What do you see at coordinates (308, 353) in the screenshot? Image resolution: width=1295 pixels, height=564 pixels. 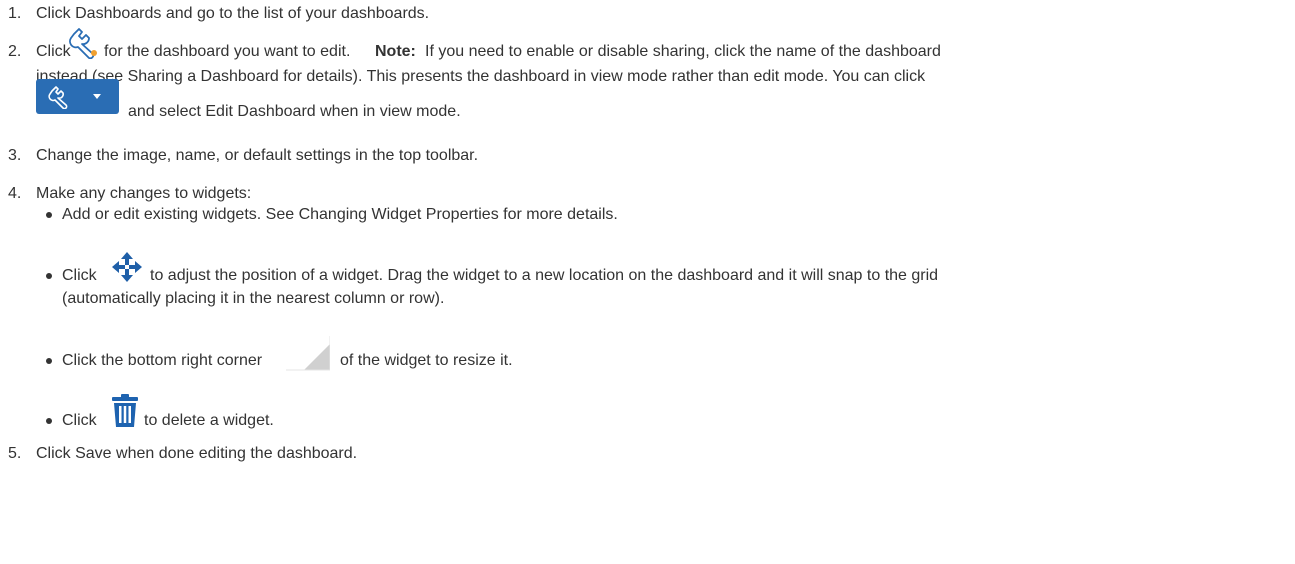 I see `resize-corner-icon` at bounding box center [308, 353].